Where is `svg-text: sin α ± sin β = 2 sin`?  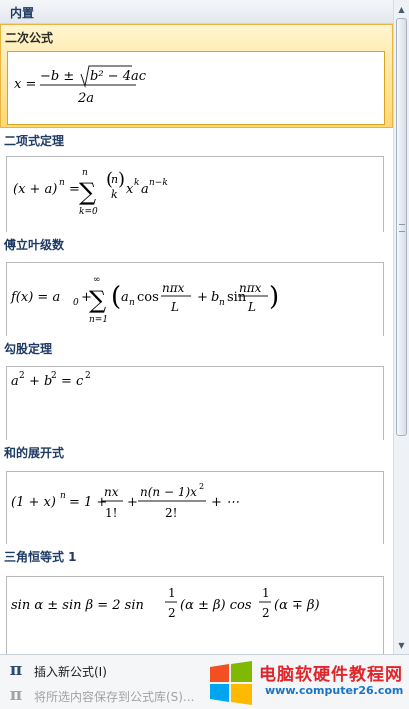
svg-text: sin α ± sin β = 2 sin is located at coordinates (77, 605).